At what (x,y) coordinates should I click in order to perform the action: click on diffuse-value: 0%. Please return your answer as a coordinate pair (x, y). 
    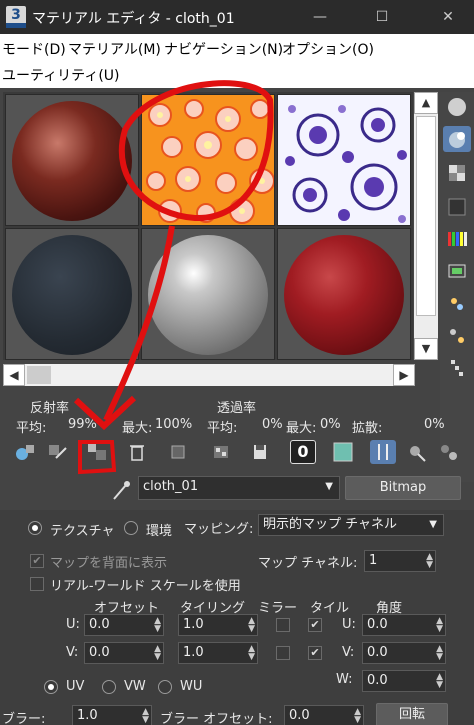
    Looking at the image, I should click on (434, 424).